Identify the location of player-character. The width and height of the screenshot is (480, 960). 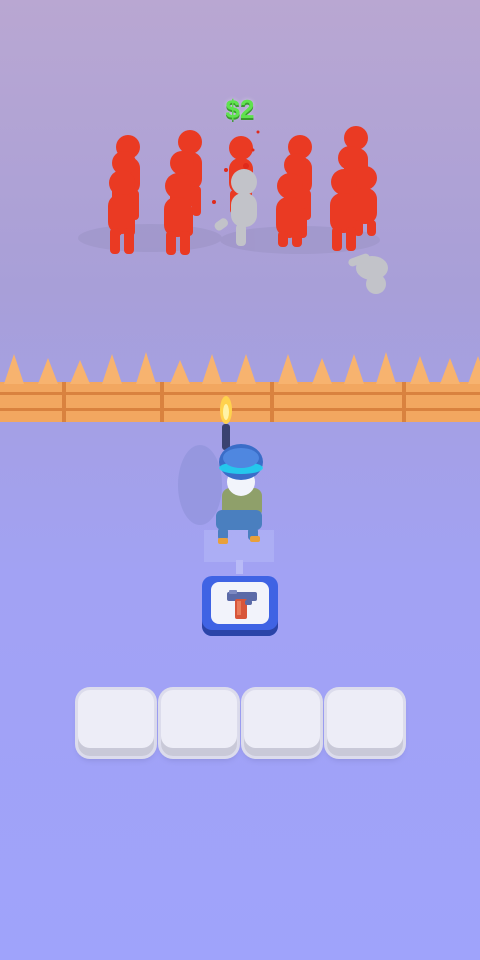
(239, 484).